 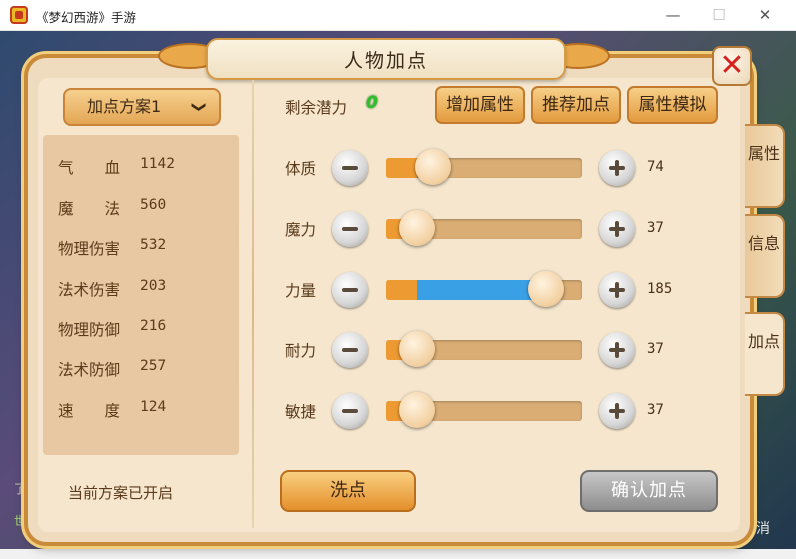 I want to click on attribute-label: 魔力, so click(x=301, y=230).